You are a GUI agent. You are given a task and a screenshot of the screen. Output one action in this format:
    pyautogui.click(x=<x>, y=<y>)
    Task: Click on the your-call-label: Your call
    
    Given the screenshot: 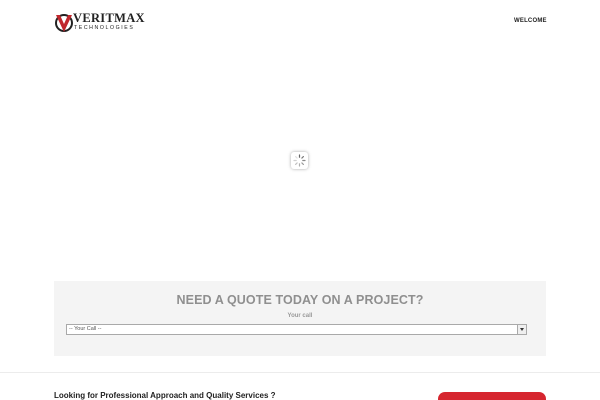 What is the action you would take?
    pyautogui.click(x=300, y=316)
    